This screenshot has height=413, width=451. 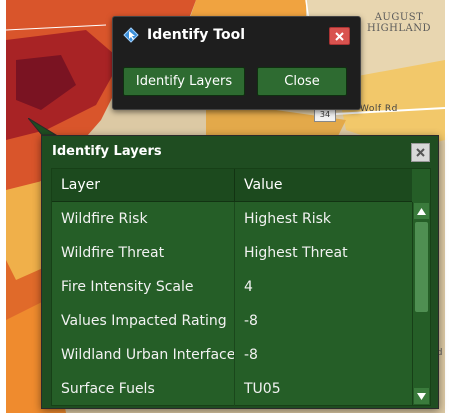 I want to click on scrollbar-thumb, so click(x=421, y=267).